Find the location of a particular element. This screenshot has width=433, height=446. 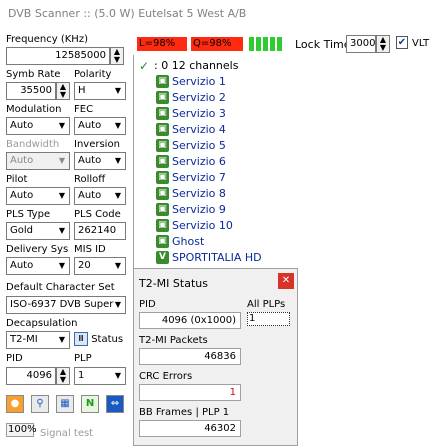

zoom-box: 100% is located at coordinates (21, 430).